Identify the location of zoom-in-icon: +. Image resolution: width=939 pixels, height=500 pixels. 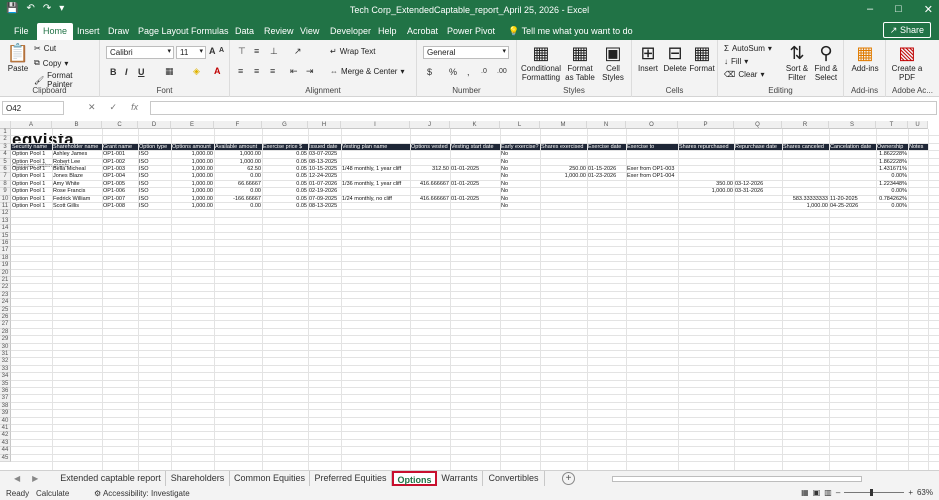
(910, 492).